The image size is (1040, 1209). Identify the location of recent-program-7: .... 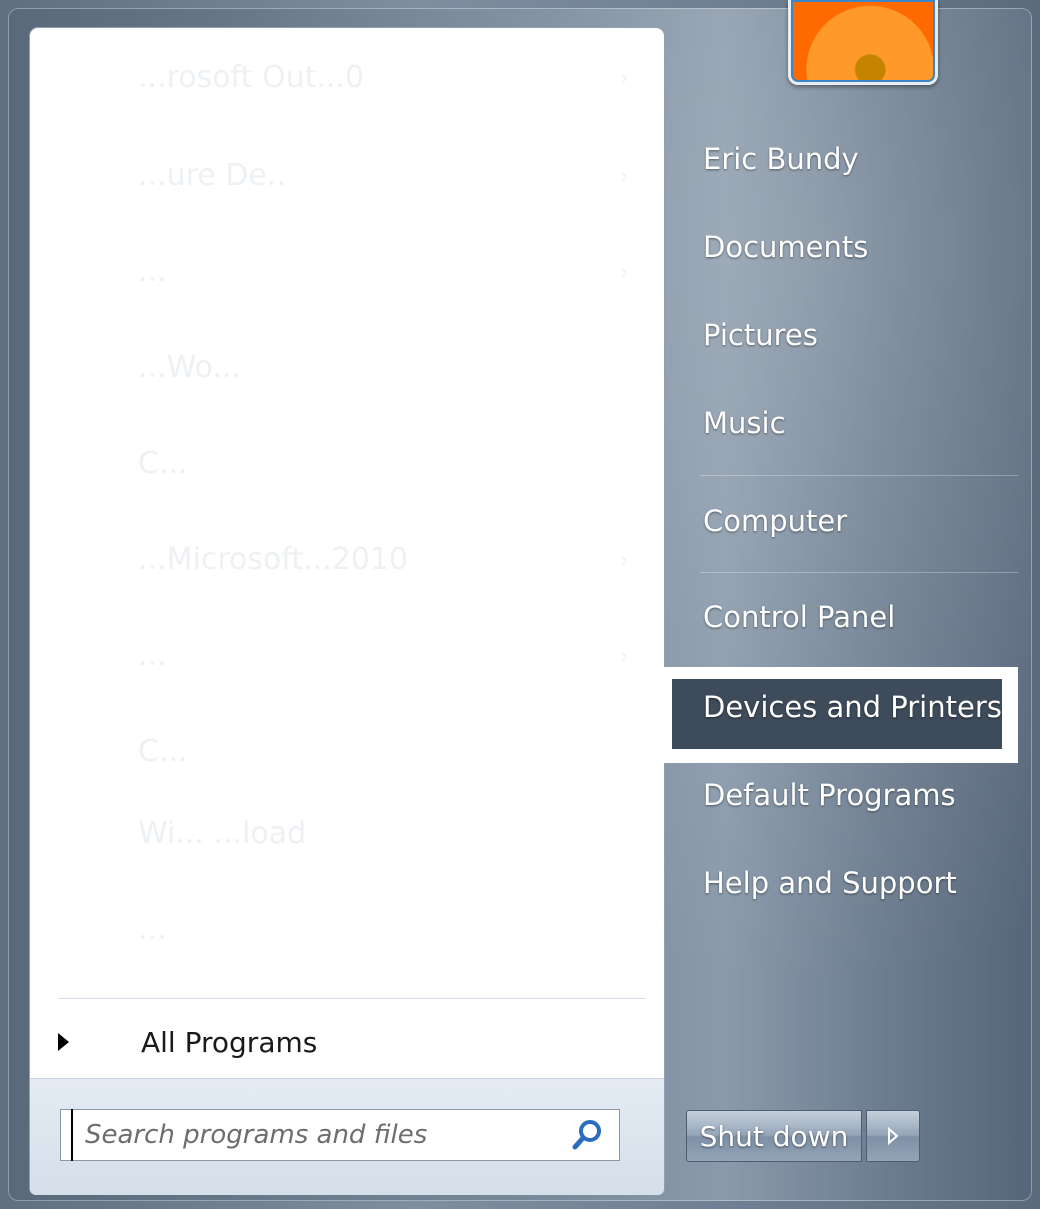
(152, 655).